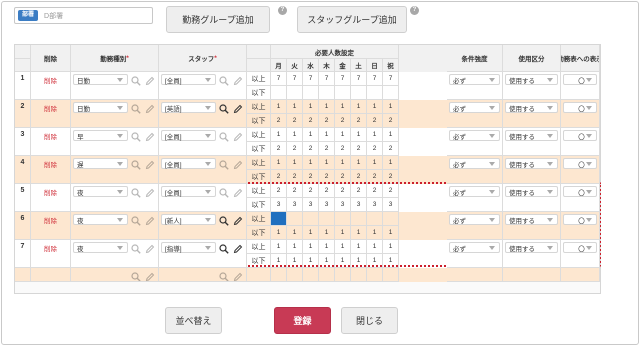 The image size is (640, 346). I want to click on staff-select: [新人], so click(188, 219).